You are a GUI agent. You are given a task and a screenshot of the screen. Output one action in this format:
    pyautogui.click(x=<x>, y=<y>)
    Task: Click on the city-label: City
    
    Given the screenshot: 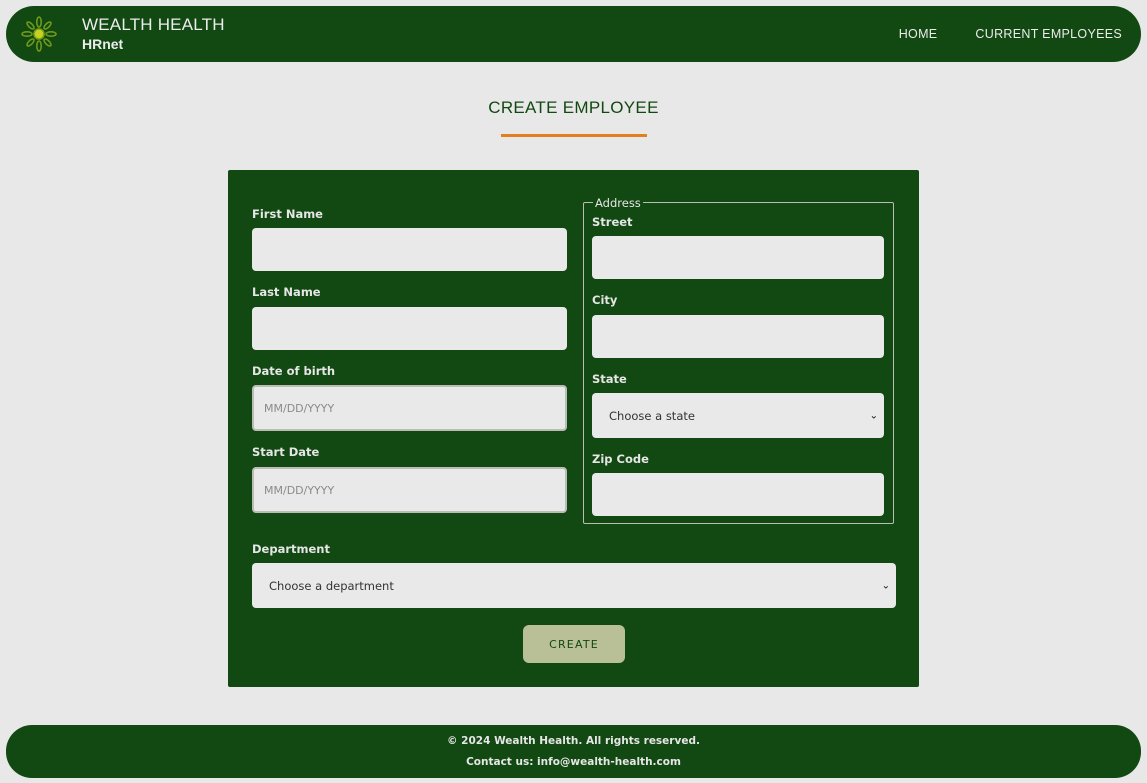 What is the action you would take?
    pyautogui.click(x=605, y=300)
    